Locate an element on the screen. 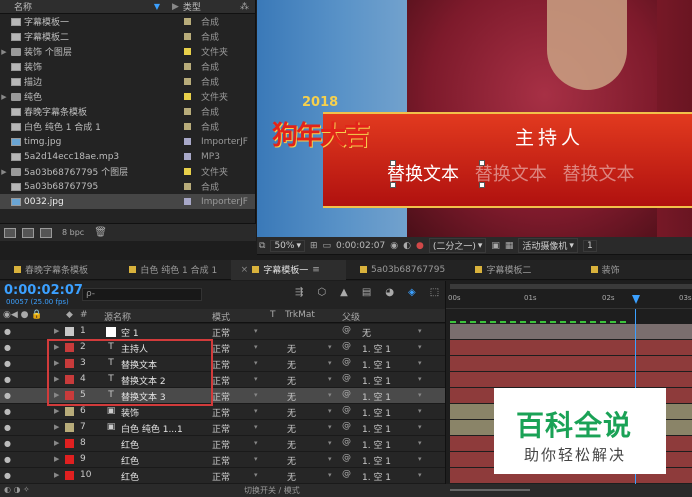 This screenshot has height=497, width=692. comp-flowchart-icon: ⇶ is located at coordinates (299, 292).